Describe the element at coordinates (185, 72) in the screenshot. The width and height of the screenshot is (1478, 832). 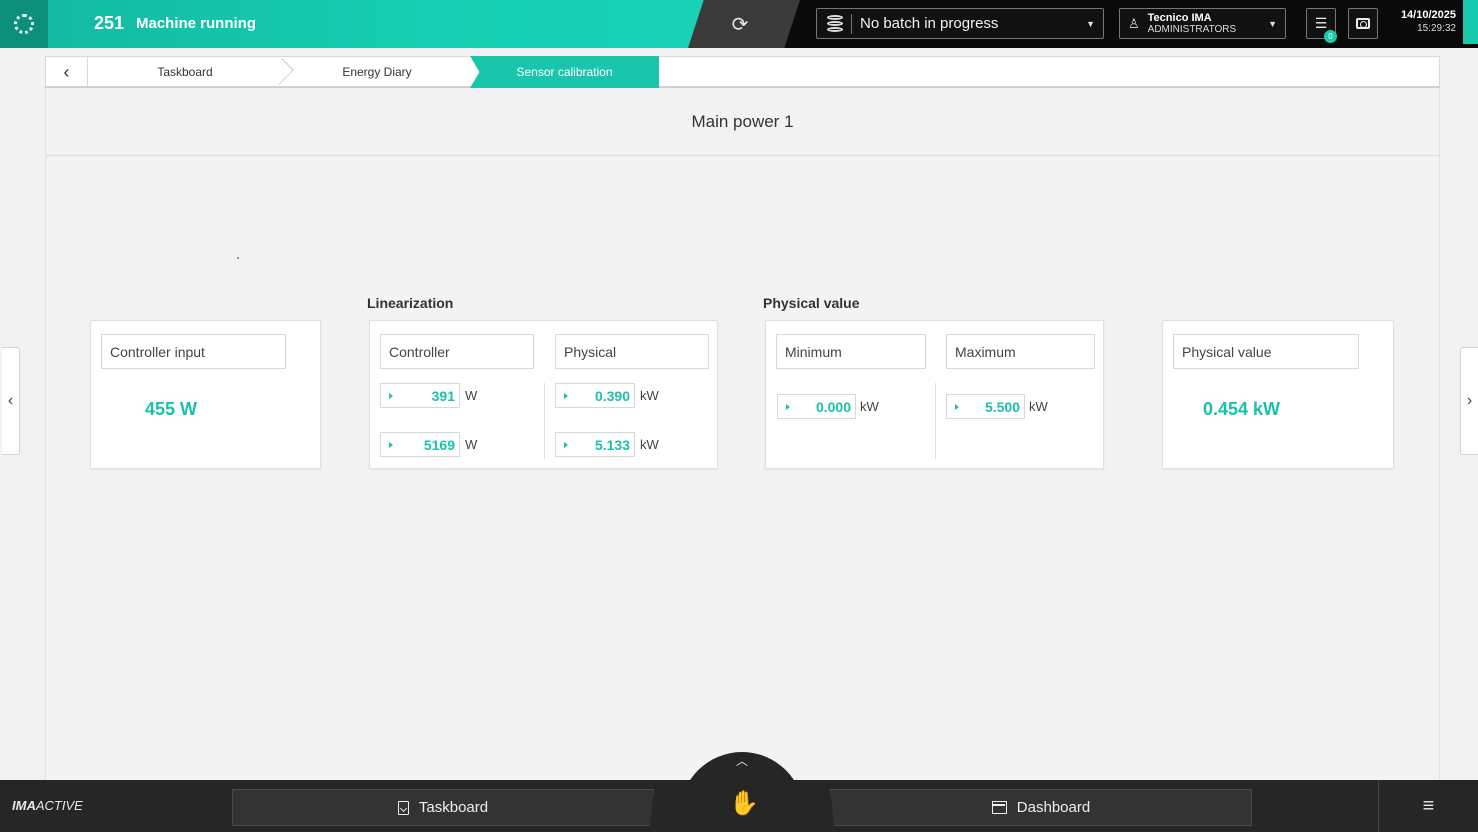
I see `breadcrumb-taskboard: Taskboard` at that location.